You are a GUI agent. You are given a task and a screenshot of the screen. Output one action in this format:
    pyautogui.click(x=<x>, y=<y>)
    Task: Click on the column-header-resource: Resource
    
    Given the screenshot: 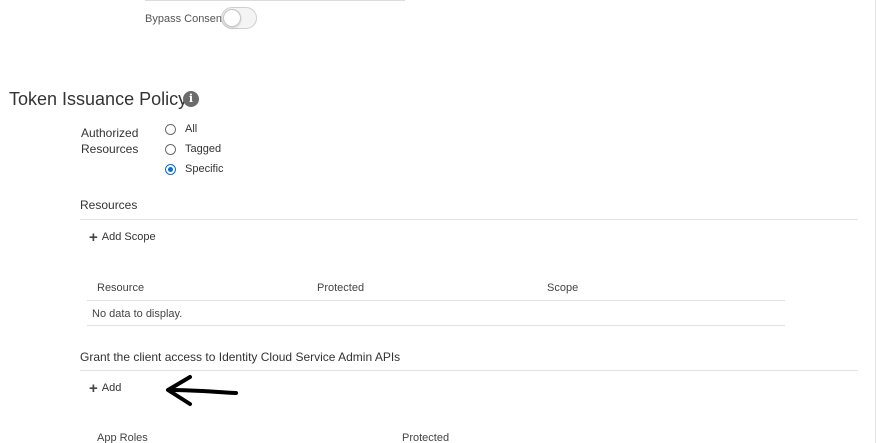 What is the action you would take?
    pyautogui.click(x=120, y=288)
    